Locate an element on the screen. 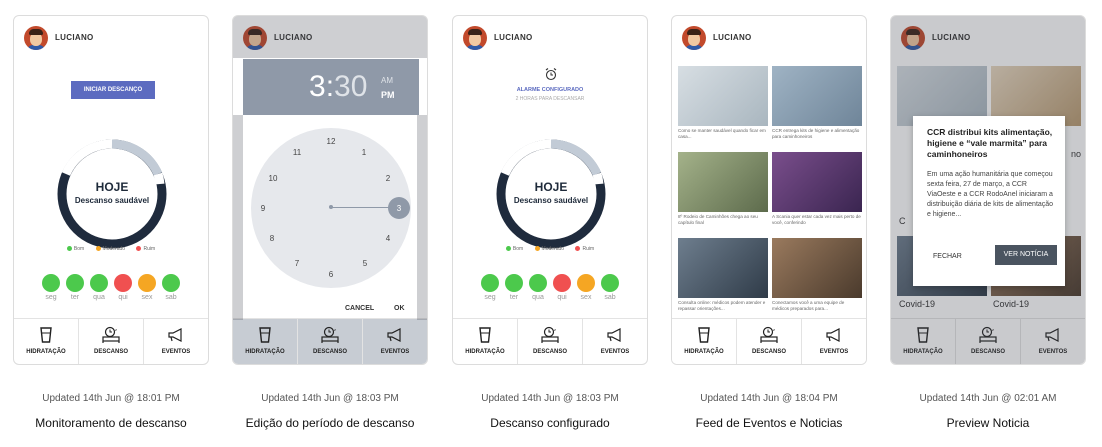 Image resolution: width=1102 pixels, height=447 pixels. dial-number: 6 is located at coordinates (331, 274).